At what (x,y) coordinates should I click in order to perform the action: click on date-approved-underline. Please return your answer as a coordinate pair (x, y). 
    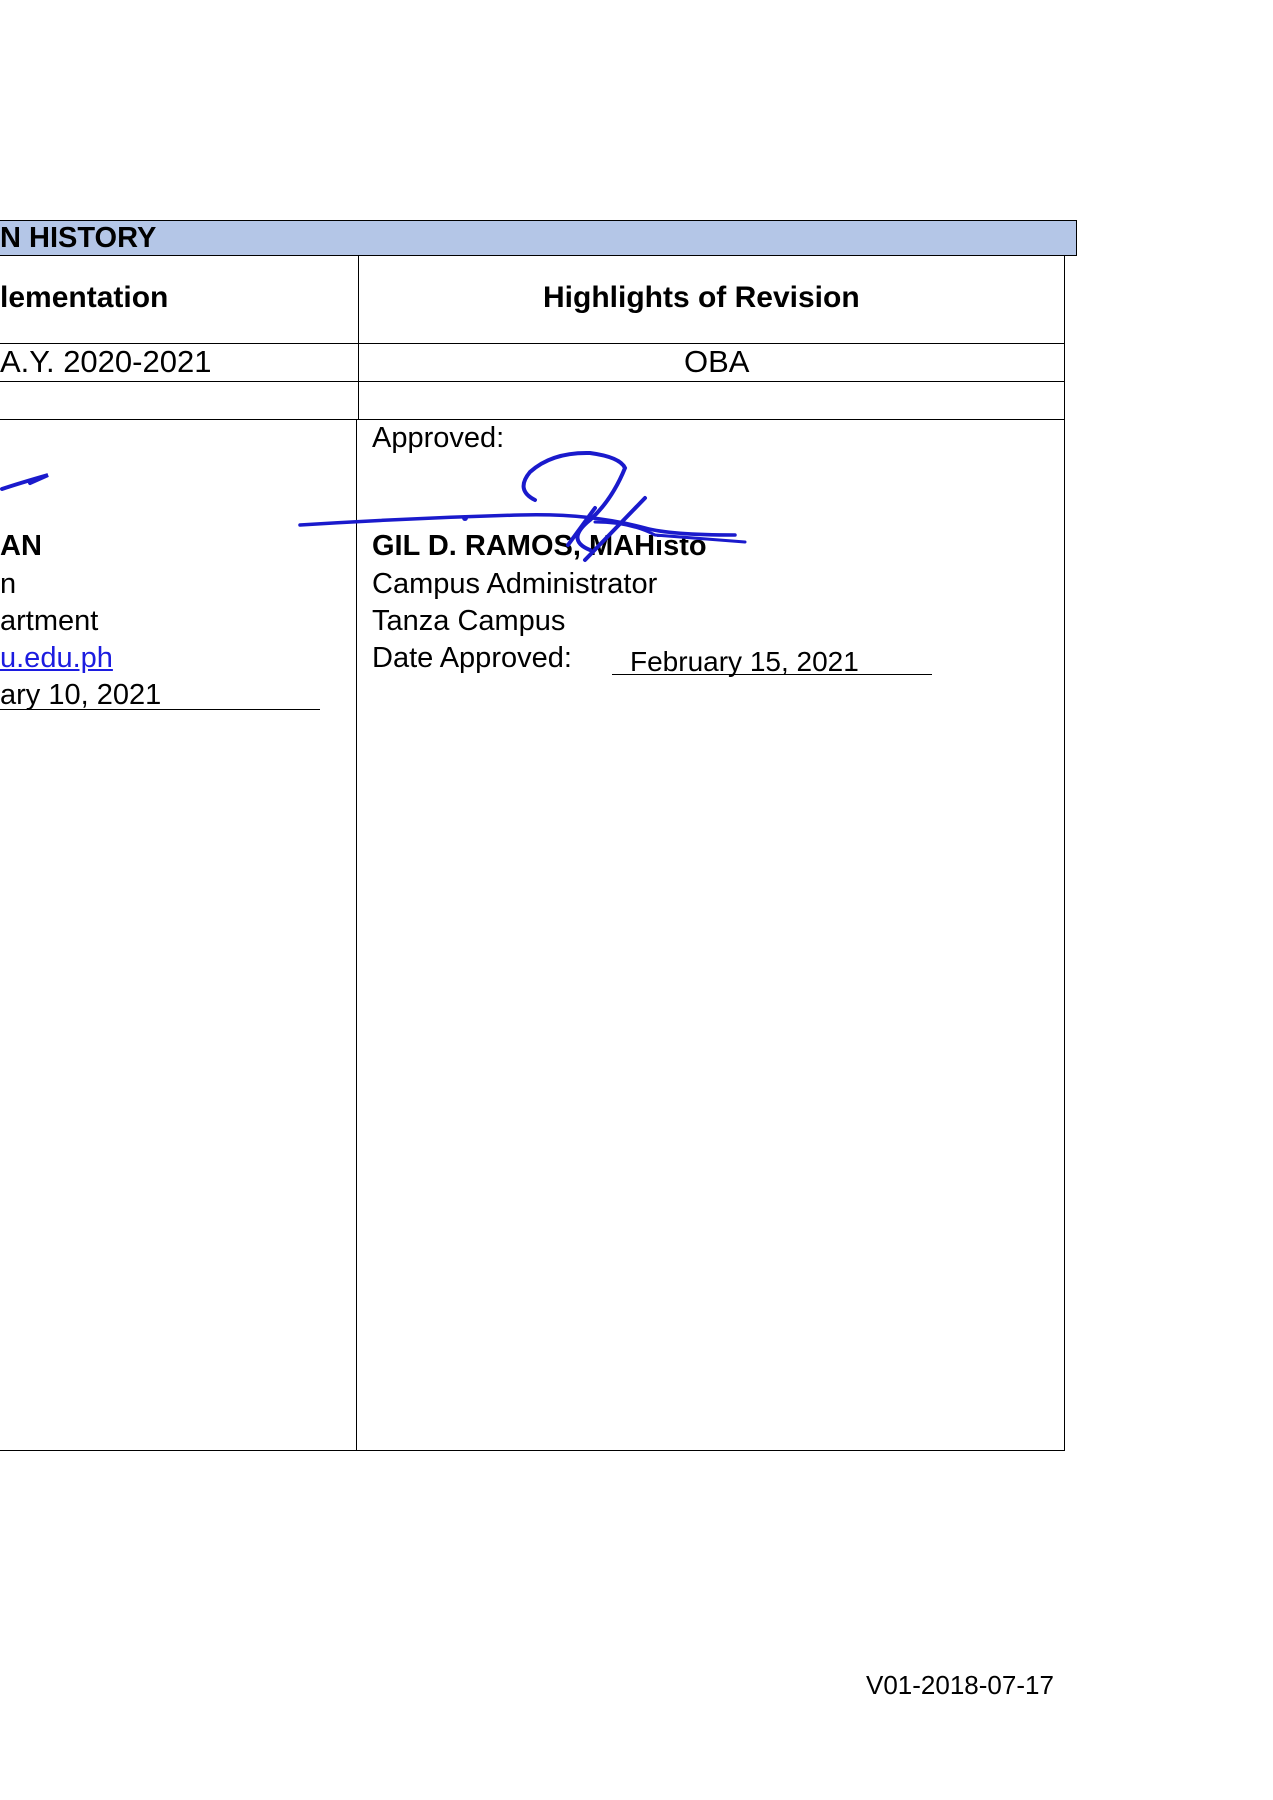
    Looking at the image, I should click on (772, 674).